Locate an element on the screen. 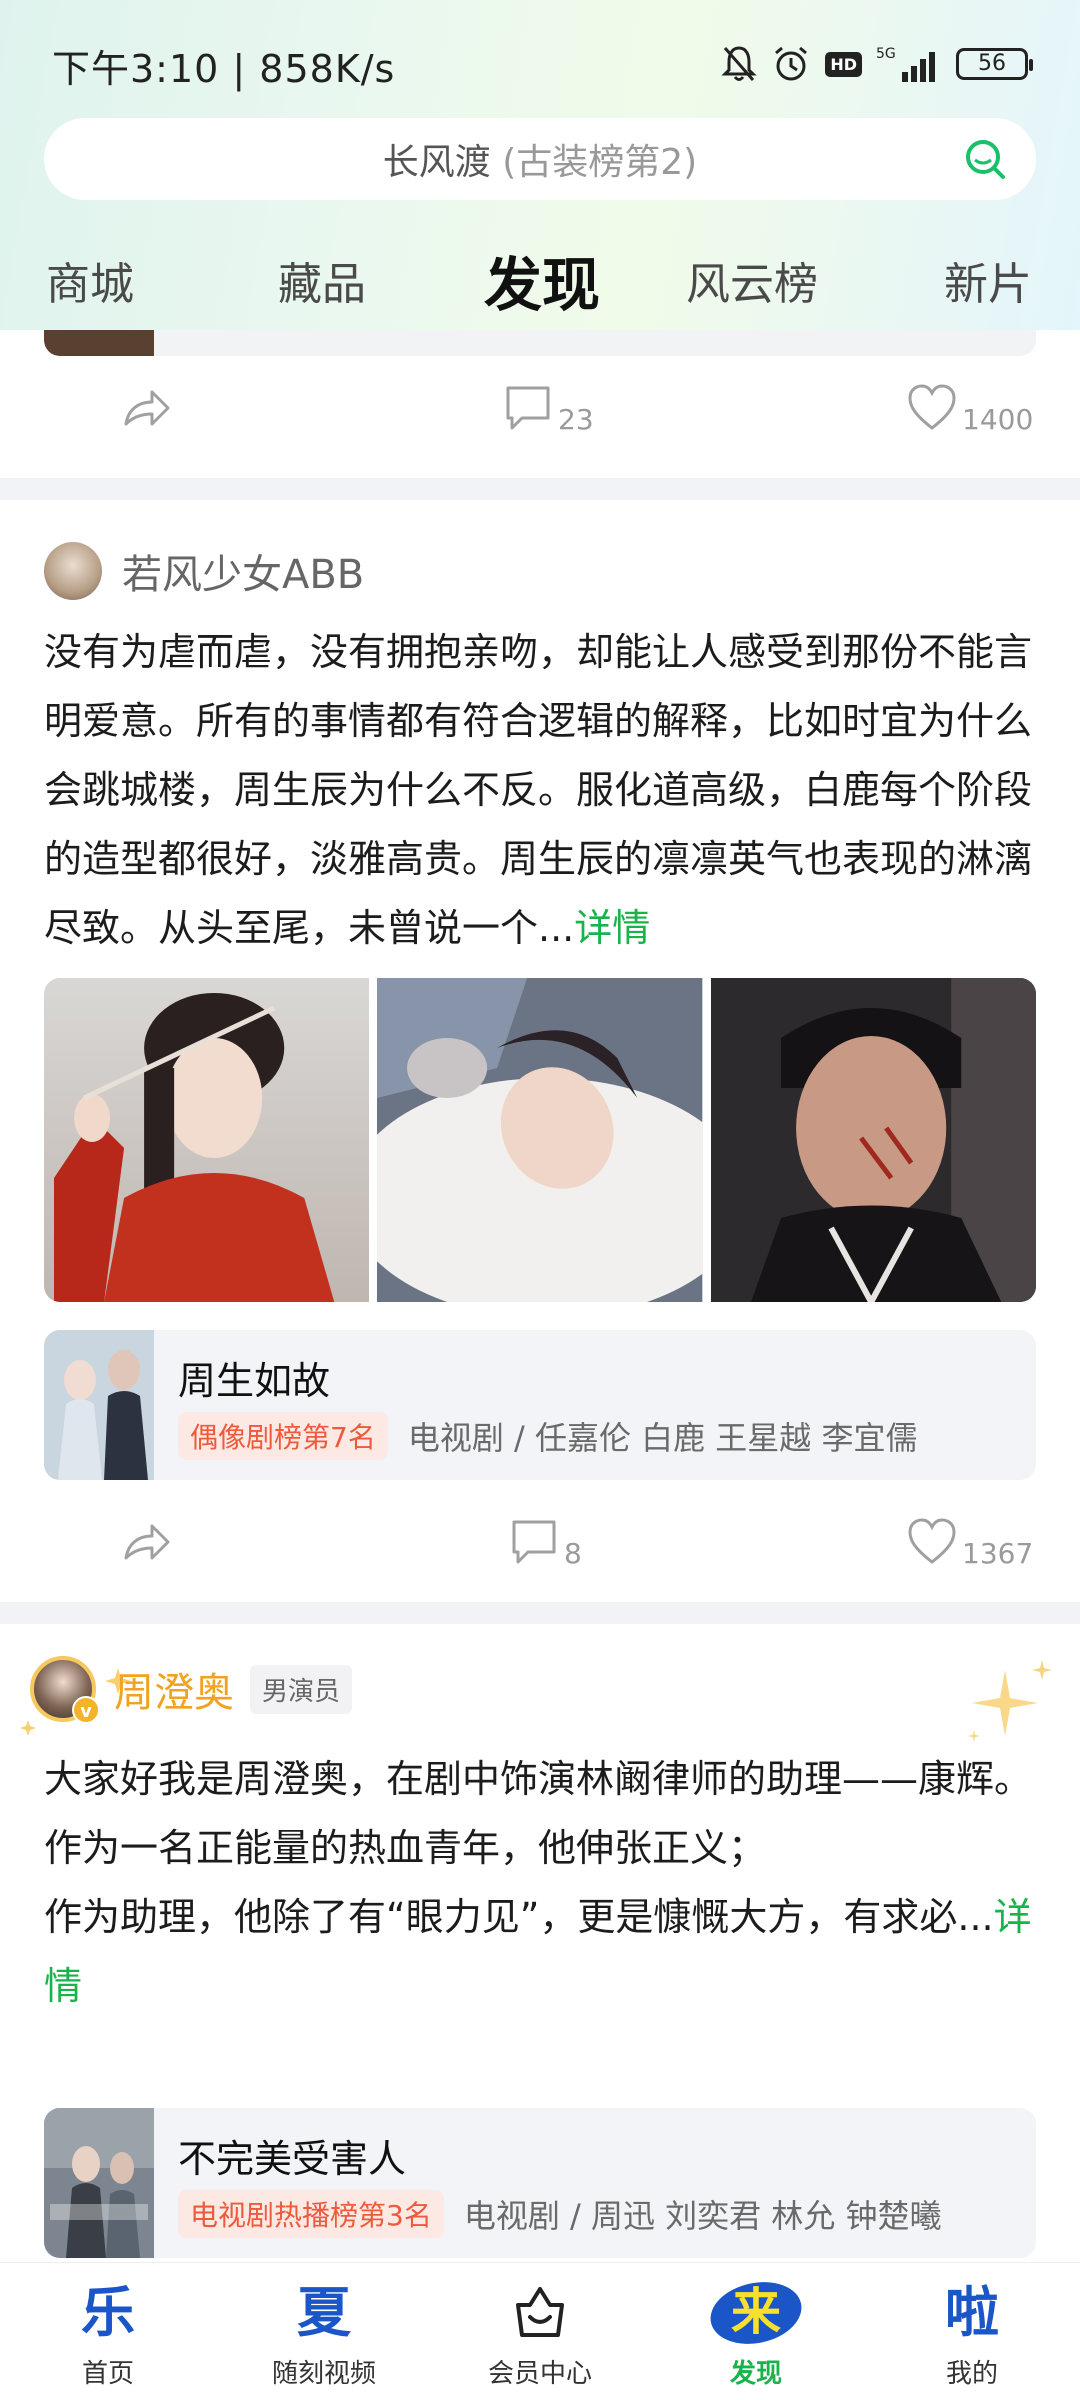  comment-button: 8 is located at coordinates (544, 1542).